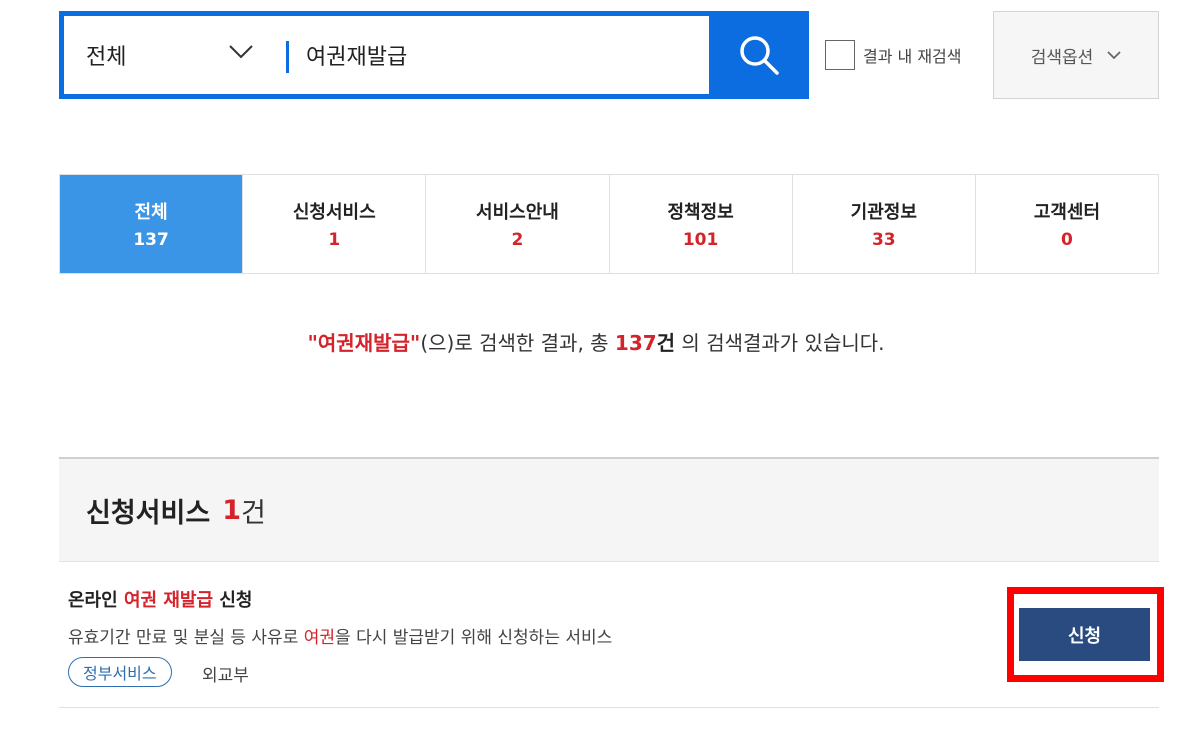  Describe the element at coordinates (225, 676) in the screenshot. I see `agency-name: 외교부` at that location.